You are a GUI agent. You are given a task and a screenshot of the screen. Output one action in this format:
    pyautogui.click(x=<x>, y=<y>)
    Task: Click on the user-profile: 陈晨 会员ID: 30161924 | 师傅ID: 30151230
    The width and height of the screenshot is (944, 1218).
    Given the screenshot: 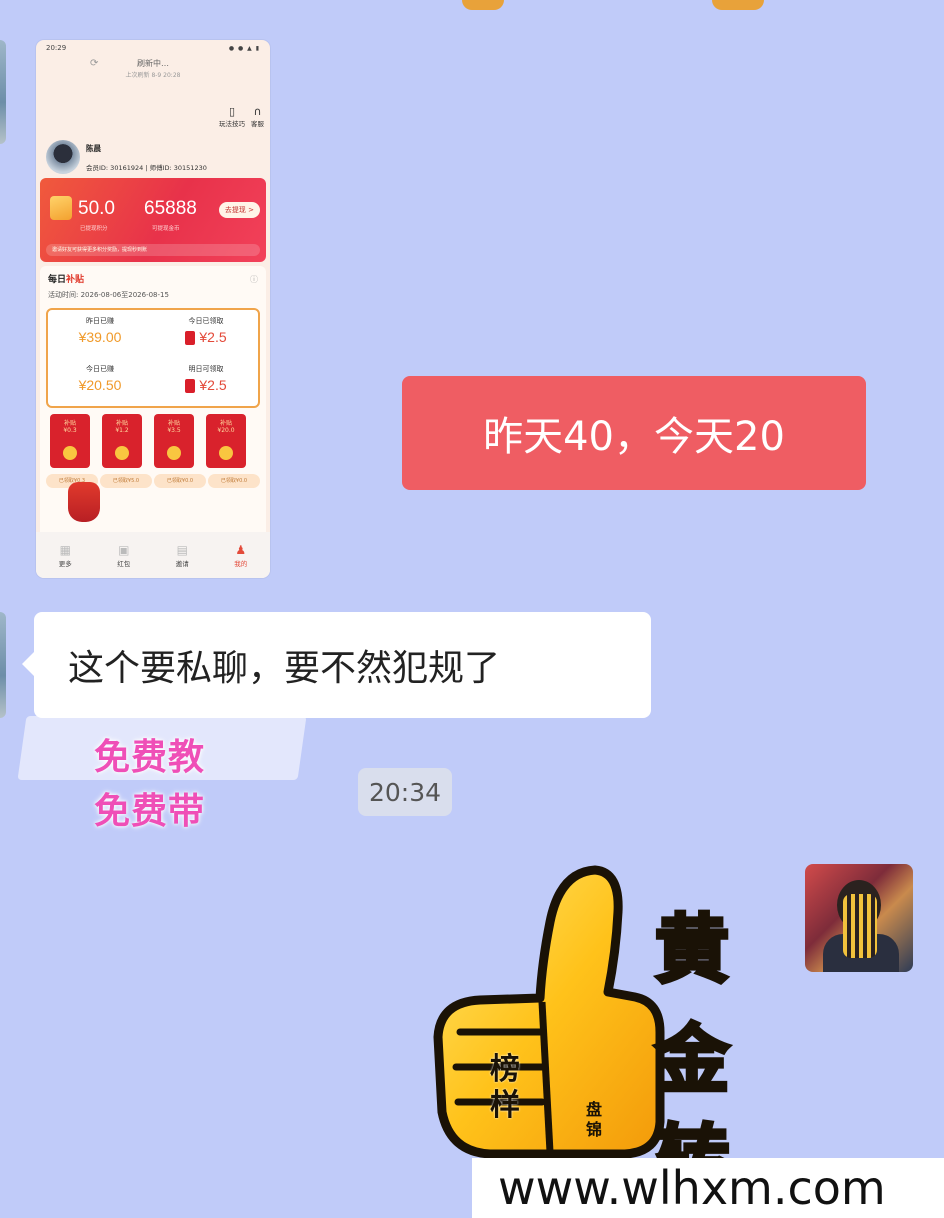 What is the action you would take?
    pyautogui.click(x=126, y=157)
    